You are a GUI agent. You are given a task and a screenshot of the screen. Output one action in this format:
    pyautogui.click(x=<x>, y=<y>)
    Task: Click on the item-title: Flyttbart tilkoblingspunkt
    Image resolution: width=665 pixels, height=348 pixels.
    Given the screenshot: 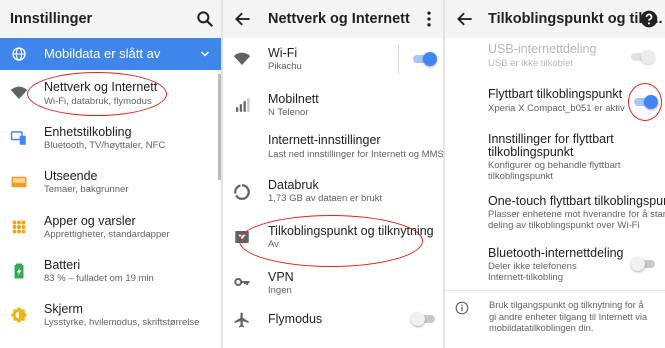 What is the action you would take?
    pyautogui.click(x=555, y=94)
    